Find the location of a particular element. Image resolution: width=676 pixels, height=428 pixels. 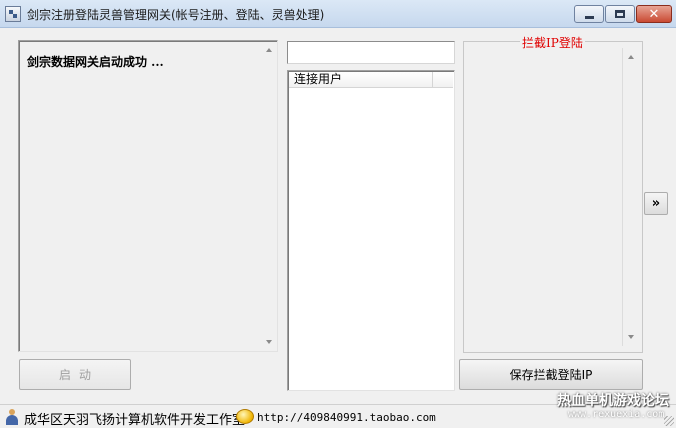

person-icon is located at coordinates (12, 417).